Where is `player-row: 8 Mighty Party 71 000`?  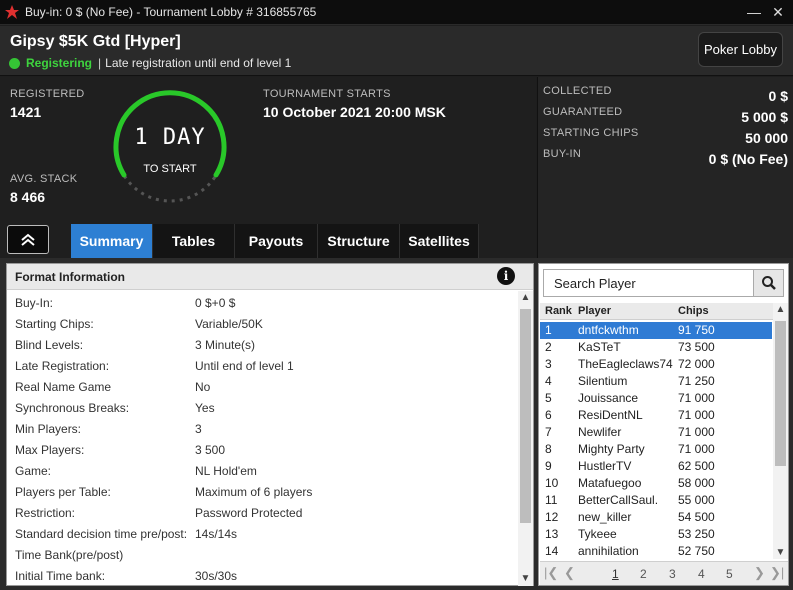 player-row: 8 Mighty Party 71 000 is located at coordinates (656, 449).